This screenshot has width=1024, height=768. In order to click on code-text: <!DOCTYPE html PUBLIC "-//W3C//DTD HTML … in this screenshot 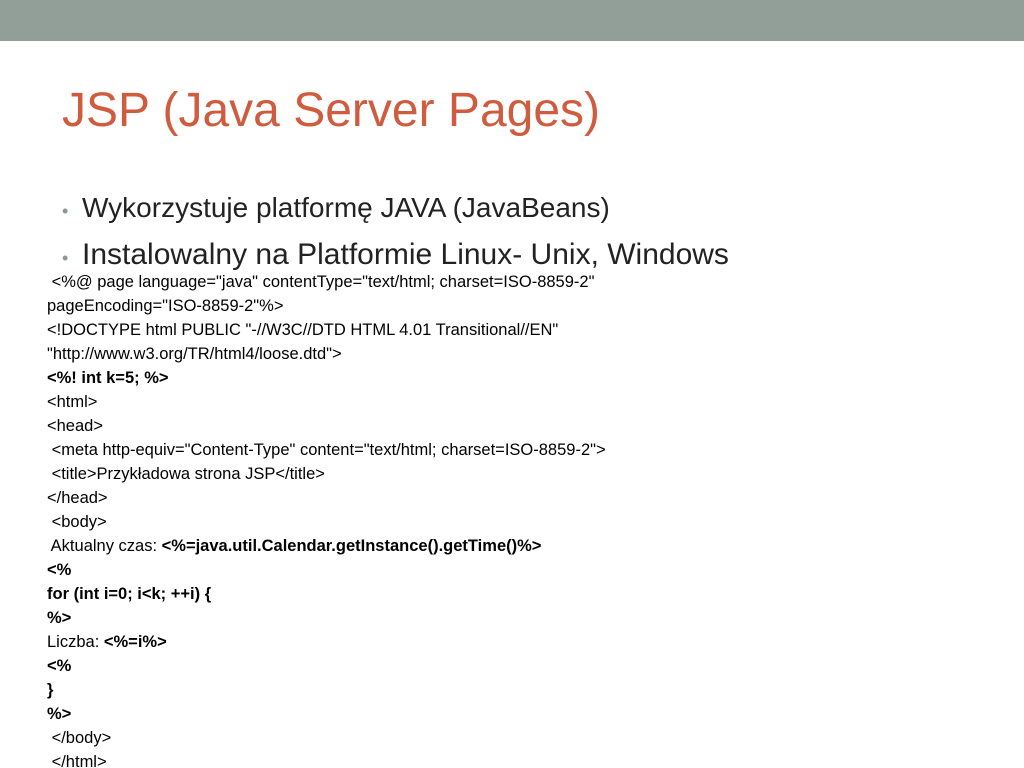, I will do `click(303, 330)`.